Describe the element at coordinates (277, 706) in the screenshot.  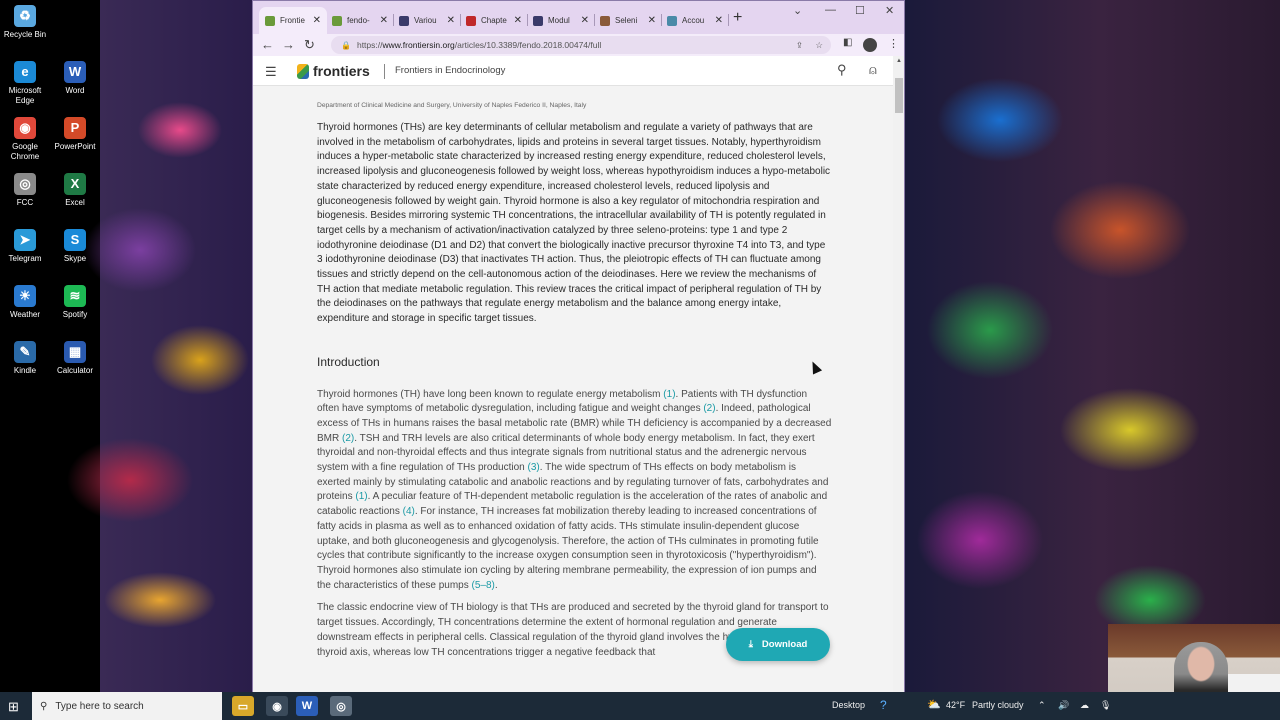
I see `taskbar-chrome-icon: ◉` at that location.